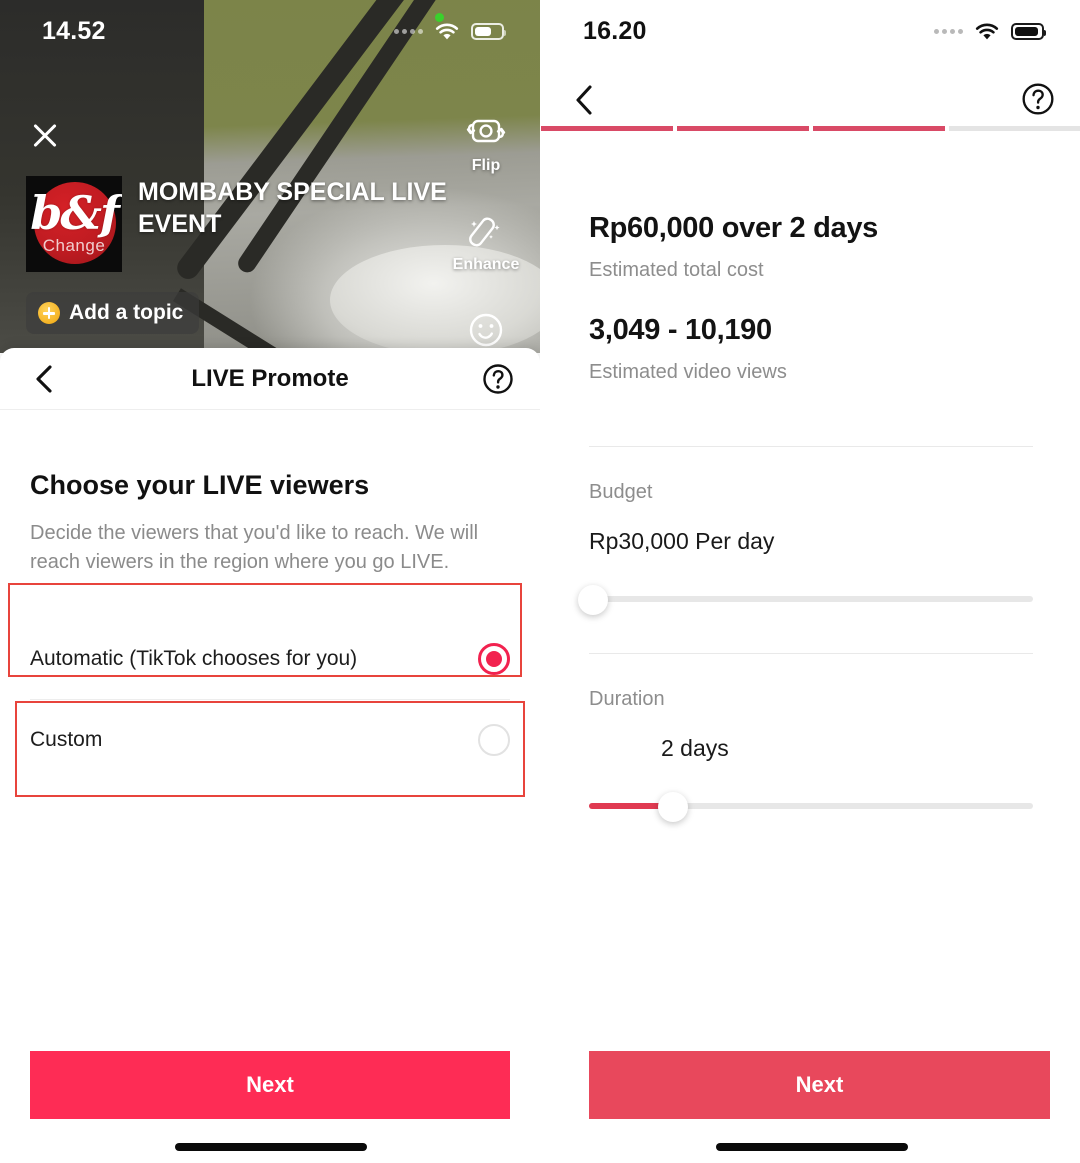  What do you see at coordinates (270, 31) in the screenshot?
I see `status-bar-left: 14.52` at bounding box center [270, 31].